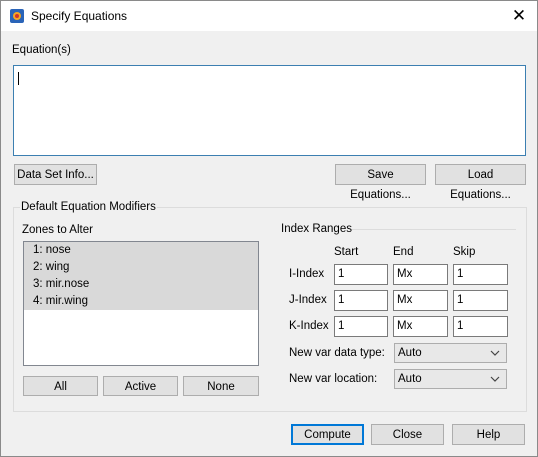  I want to click on new-var-data-type-dropdown: Auto, so click(450, 353).